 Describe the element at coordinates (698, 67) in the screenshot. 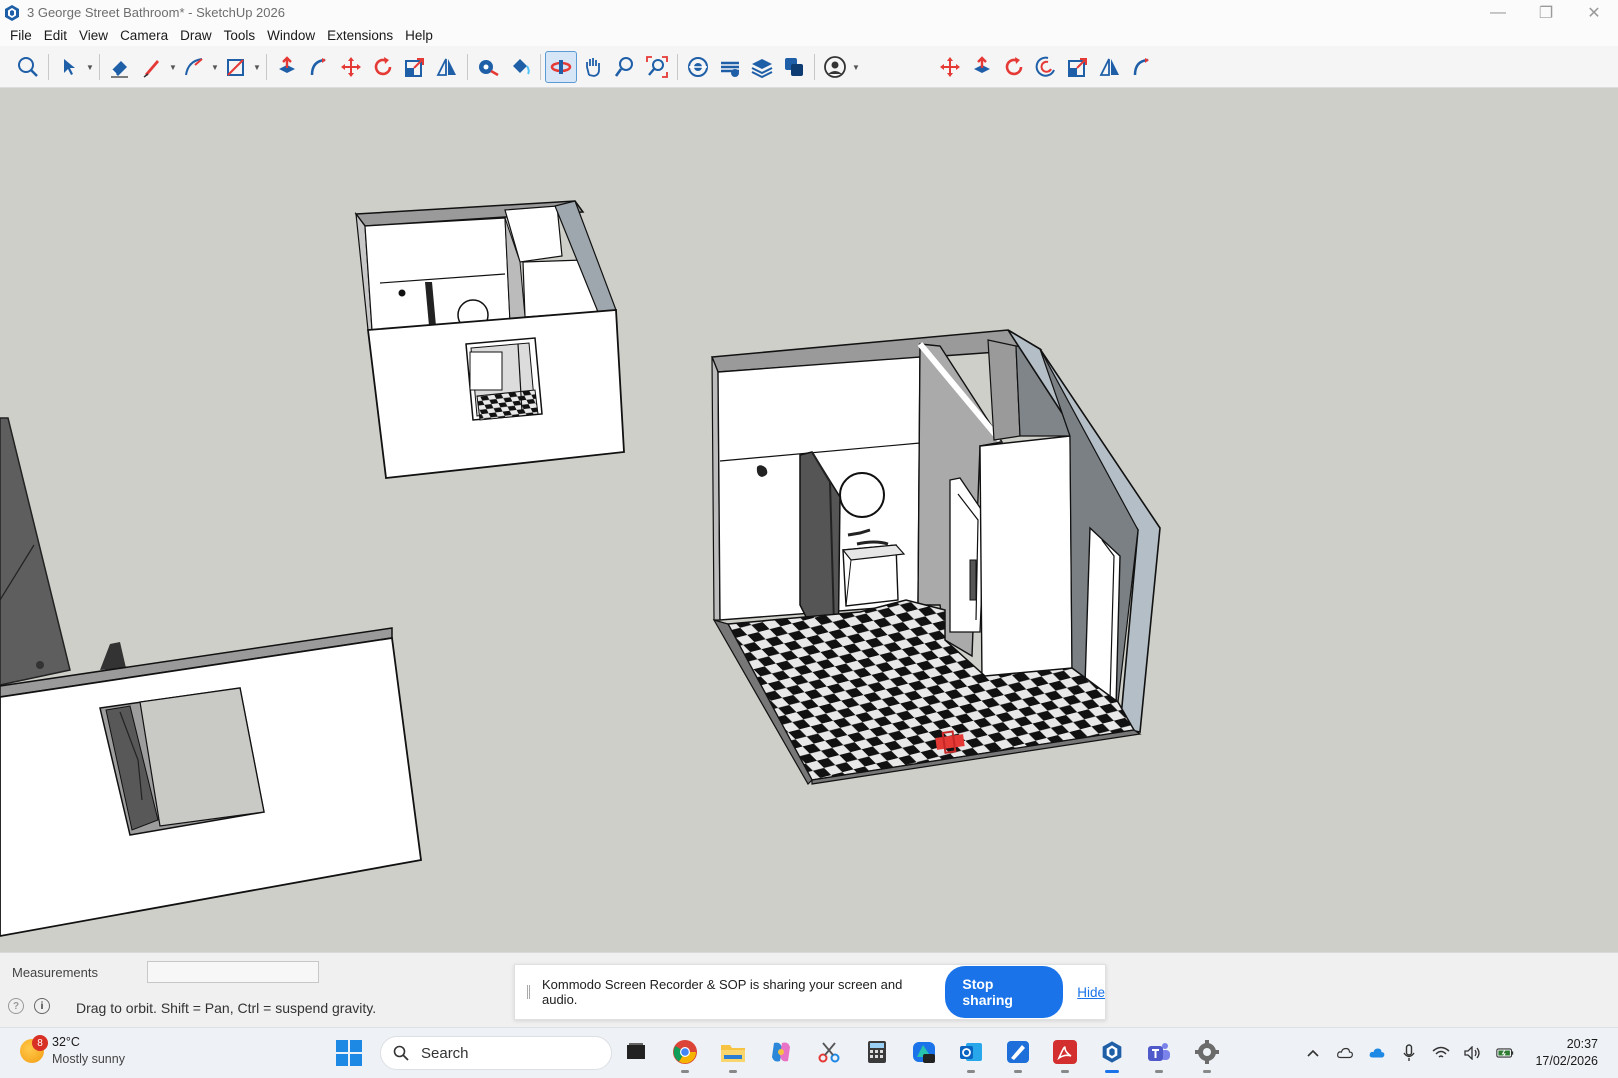

I see `section-plane-tool-icon` at that location.